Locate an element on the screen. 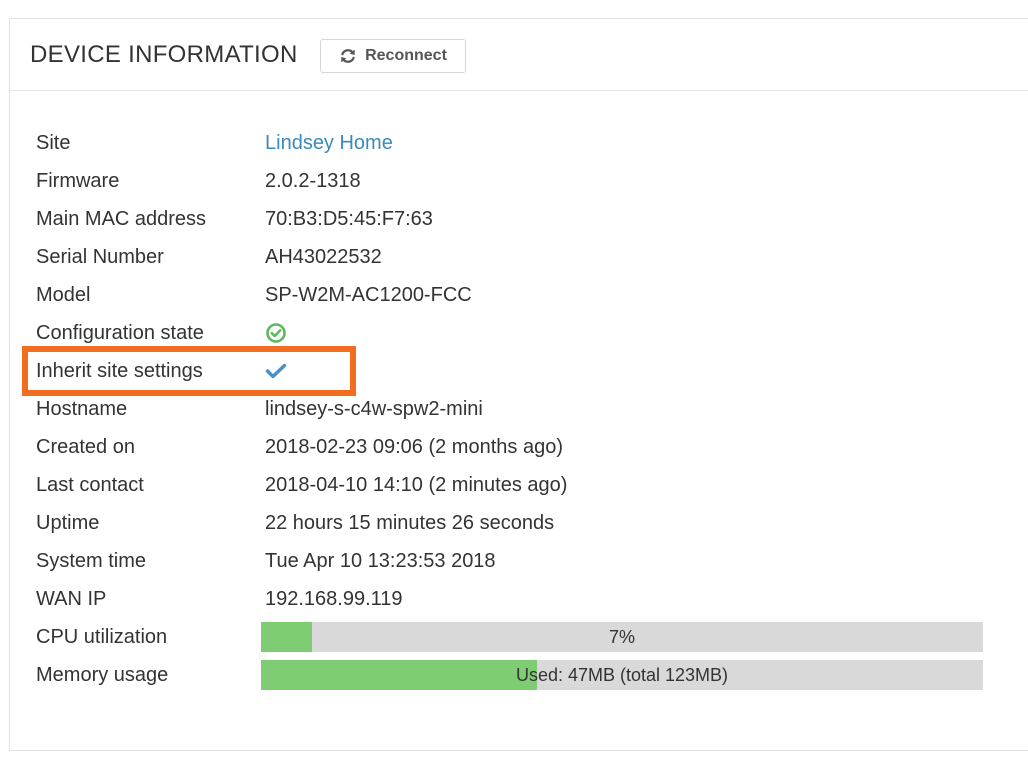  site-link: Lindsey Home is located at coordinates (329, 143).